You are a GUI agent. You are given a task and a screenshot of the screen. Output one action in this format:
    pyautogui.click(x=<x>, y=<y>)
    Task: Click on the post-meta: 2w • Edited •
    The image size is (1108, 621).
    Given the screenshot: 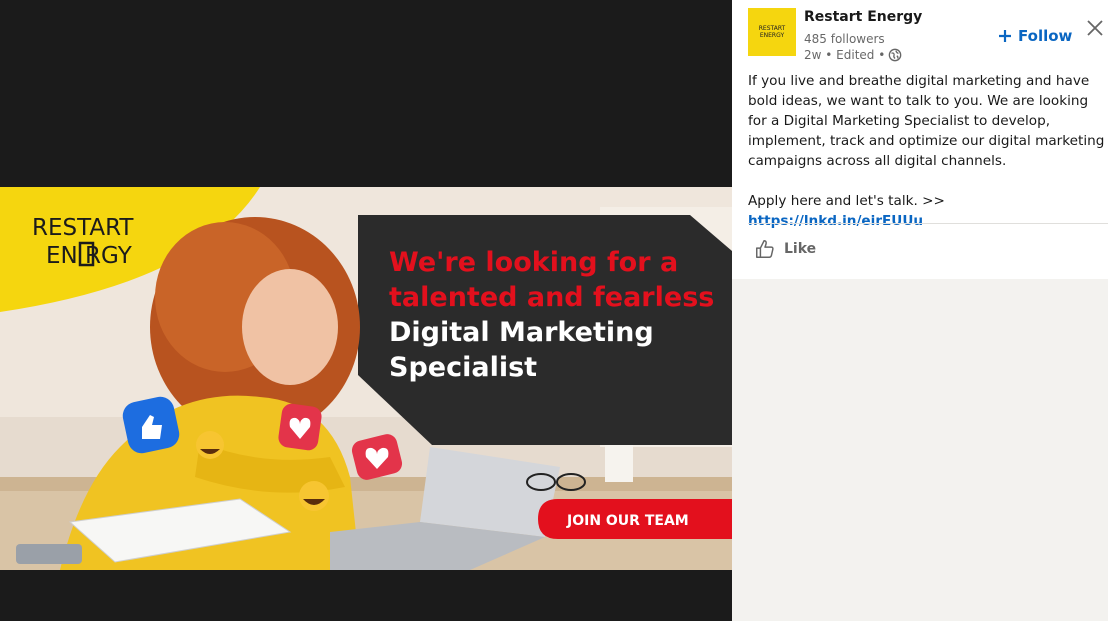 What is the action you would take?
    pyautogui.click(x=853, y=55)
    